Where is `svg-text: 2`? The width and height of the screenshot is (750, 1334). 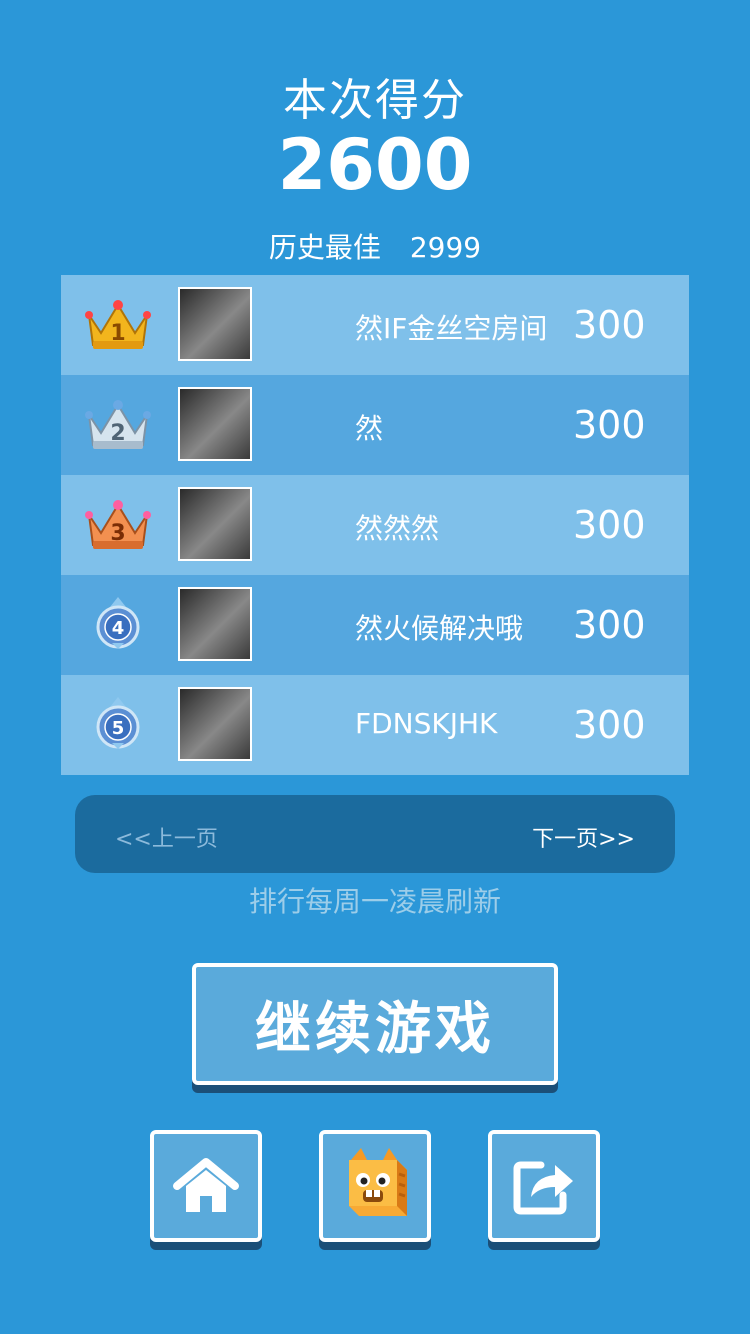
svg-text: 2 is located at coordinates (117, 433).